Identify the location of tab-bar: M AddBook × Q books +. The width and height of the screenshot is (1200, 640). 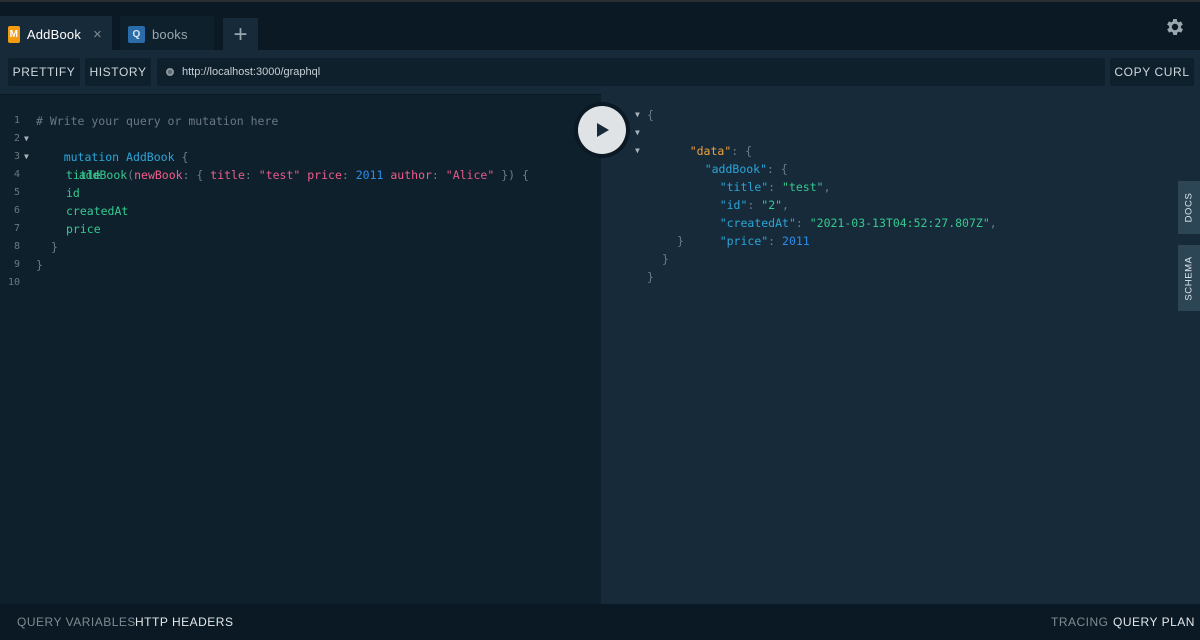
(600, 26).